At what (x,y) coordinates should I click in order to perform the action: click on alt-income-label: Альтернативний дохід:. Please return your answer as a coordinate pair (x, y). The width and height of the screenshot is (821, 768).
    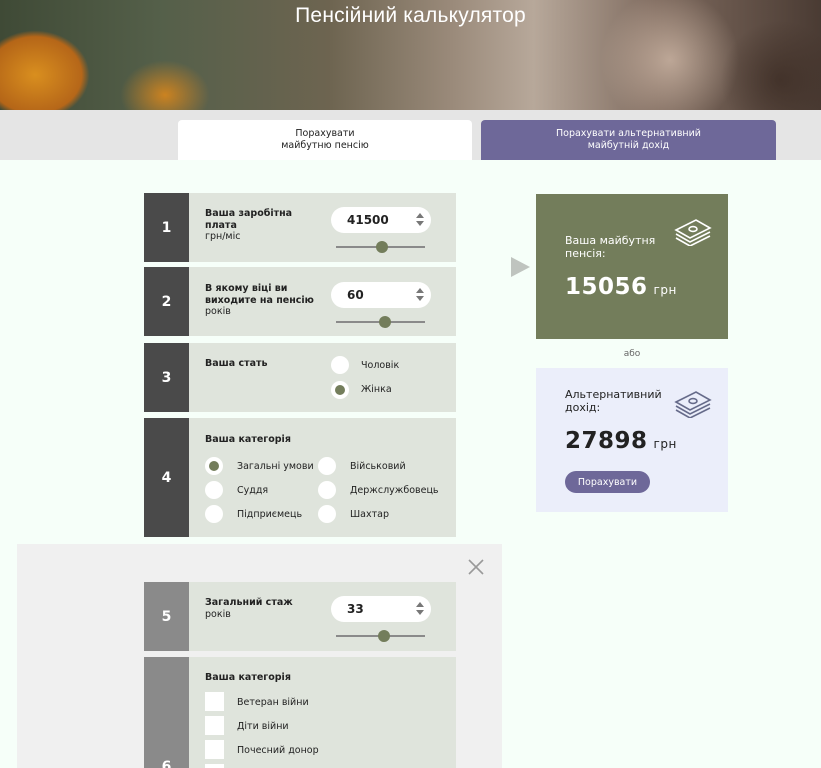
    Looking at the image, I should click on (613, 401).